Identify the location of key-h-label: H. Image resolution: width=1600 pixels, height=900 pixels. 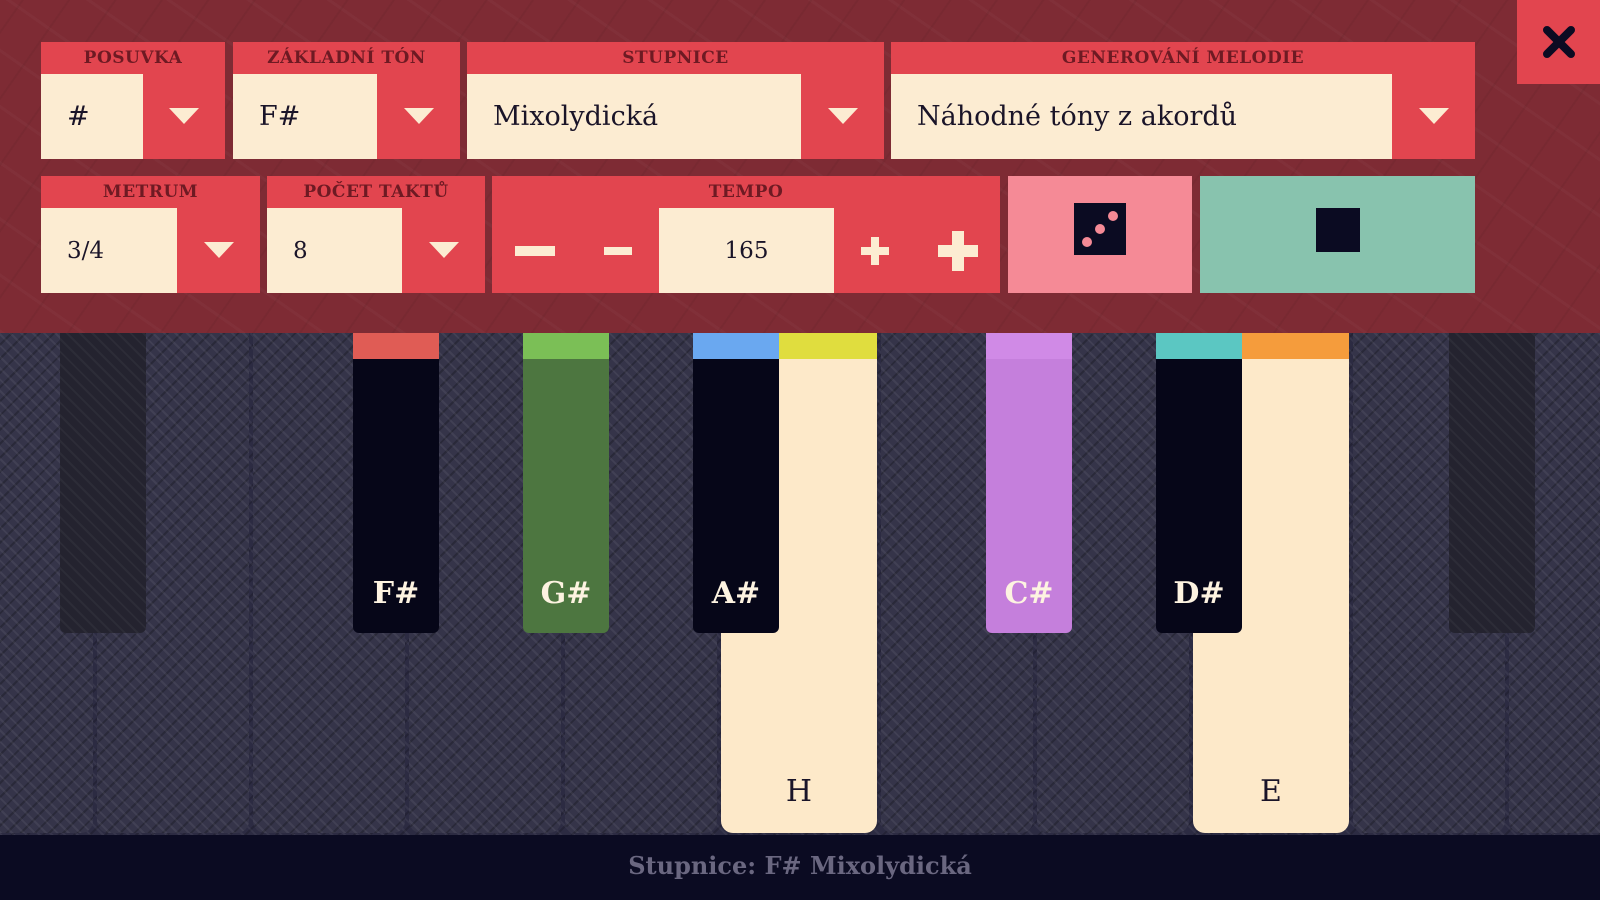
(799, 791).